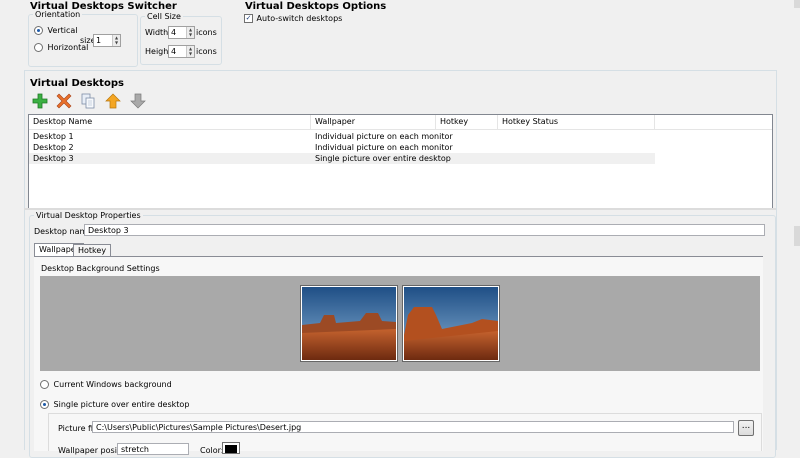  What do you see at coordinates (38, 30) in the screenshot?
I see `radio-vertical-indicator` at bounding box center [38, 30].